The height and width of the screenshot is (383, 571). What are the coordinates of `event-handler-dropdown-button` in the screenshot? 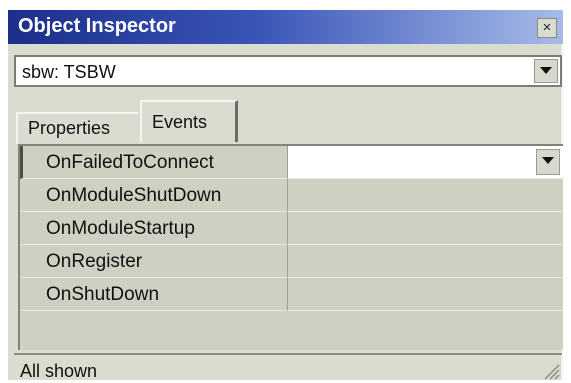 It's located at (548, 162).